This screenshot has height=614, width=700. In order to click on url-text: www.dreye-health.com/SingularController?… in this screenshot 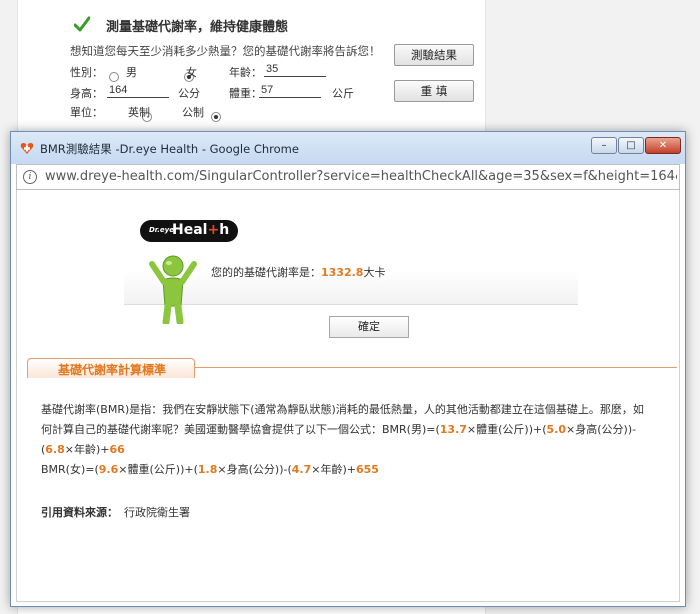, I will do `click(361, 176)`.